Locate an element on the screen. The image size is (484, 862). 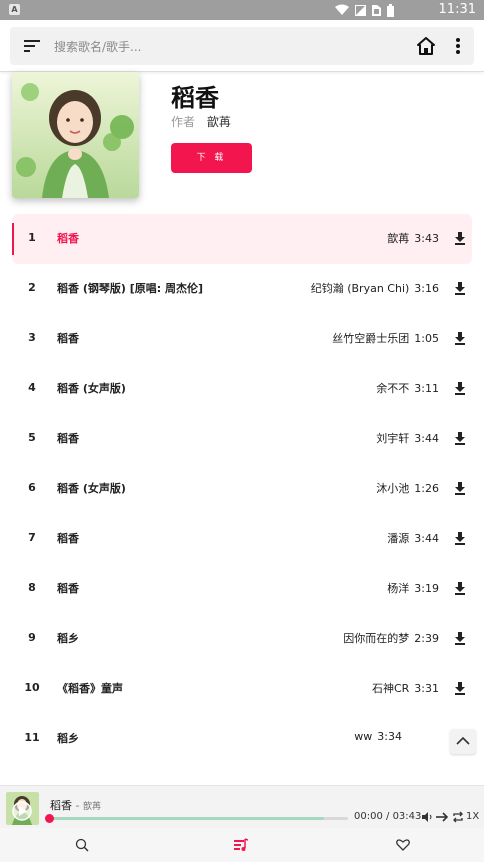
song-title: 稻香 (钢琴版) [原唱: 周杰伦] is located at coordinates (130, 288).